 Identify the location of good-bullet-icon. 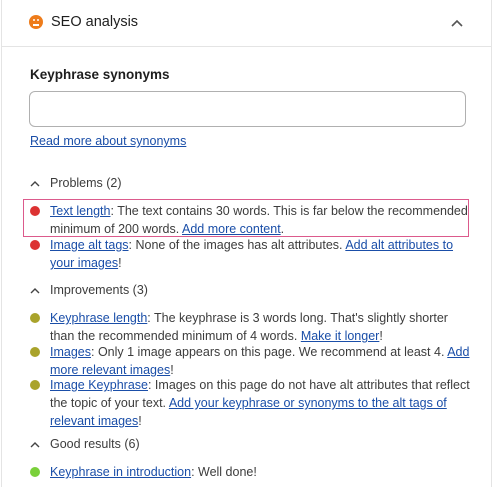
(35, 472).